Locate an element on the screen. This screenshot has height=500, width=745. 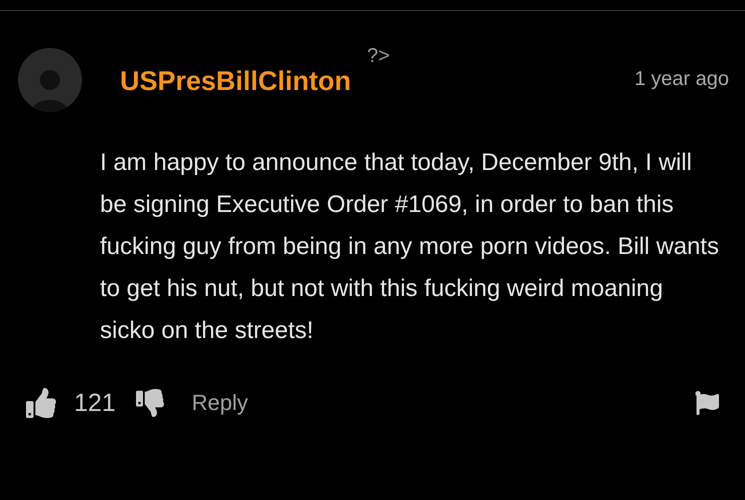
thumbs-down-button is located at coordinates (150, 403).